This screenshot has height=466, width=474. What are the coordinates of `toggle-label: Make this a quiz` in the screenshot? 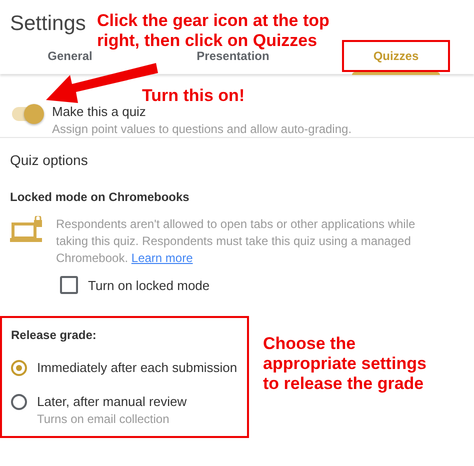 It's located at (99, 111).